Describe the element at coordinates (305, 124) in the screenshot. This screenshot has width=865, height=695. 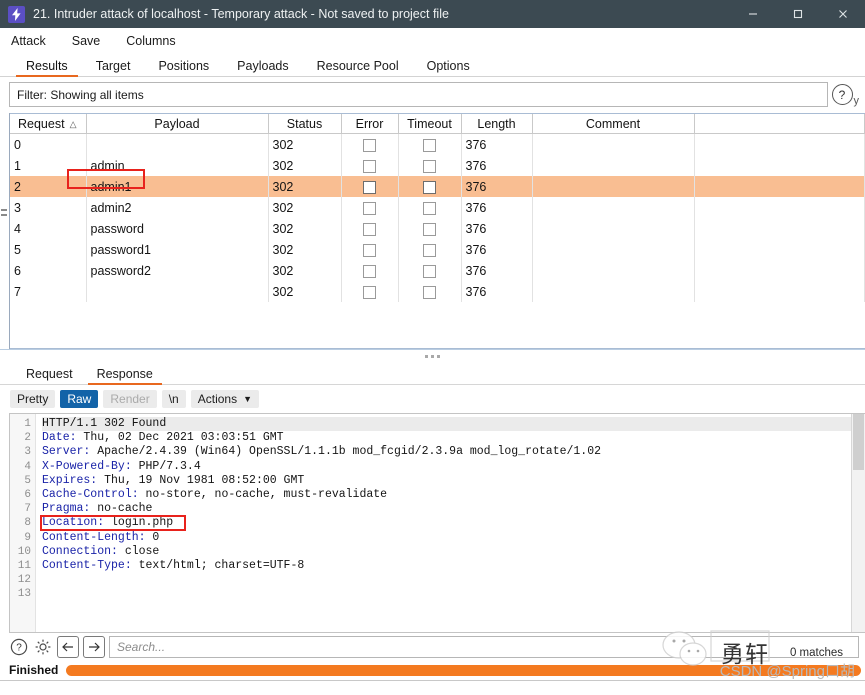
I see `column-header-status: Status` at that location.